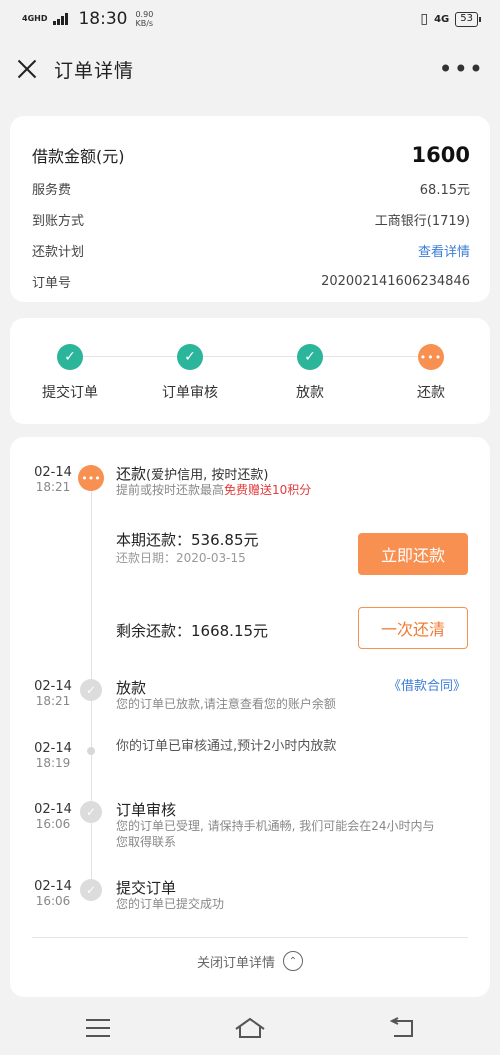  I want to click on progress-line, so click(250, 356).